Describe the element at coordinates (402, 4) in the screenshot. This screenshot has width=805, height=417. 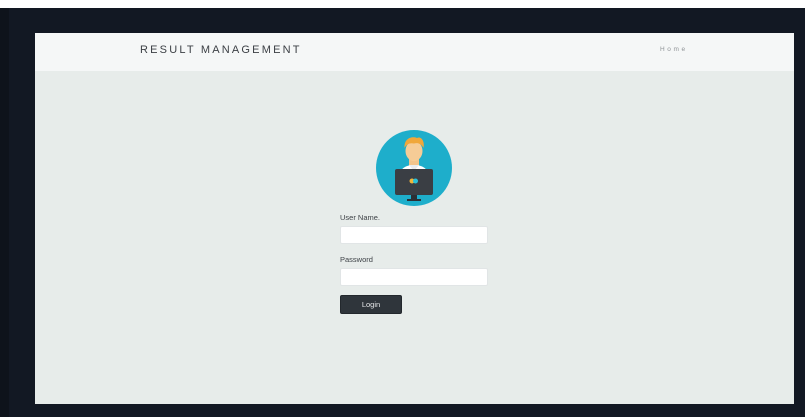
I see `top-strip` at that location.